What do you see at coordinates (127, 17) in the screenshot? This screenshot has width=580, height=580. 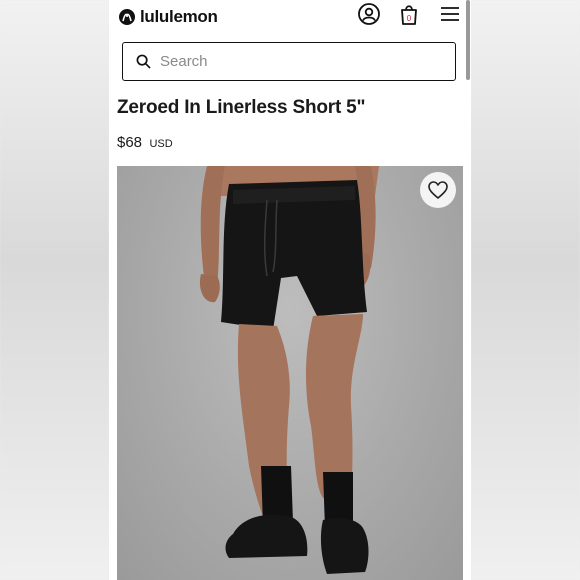 I see `lululemon-logo-icon` at bounding box center [127, 17].